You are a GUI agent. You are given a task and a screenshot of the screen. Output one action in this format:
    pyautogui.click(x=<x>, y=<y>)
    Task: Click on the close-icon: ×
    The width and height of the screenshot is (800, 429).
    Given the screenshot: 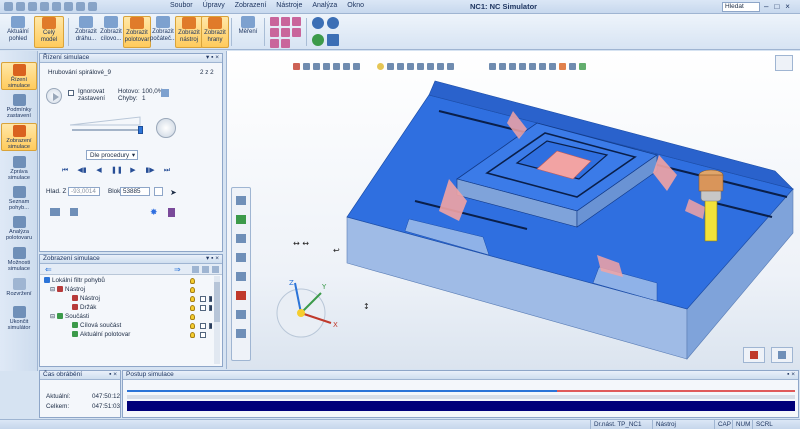 What is the action you would take?
    pyautogui.click(x=787, y=6)
    